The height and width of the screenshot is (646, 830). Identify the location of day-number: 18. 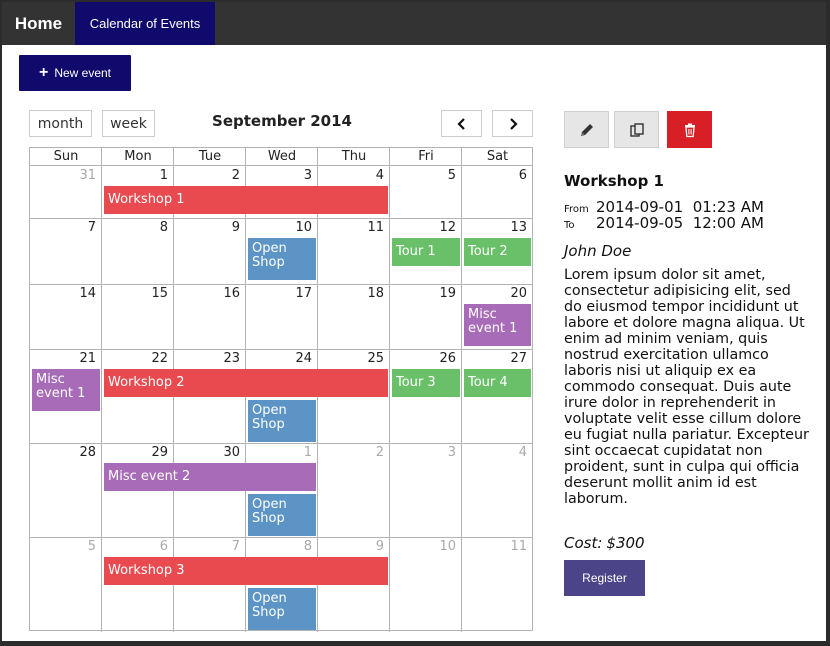
(375, 293).